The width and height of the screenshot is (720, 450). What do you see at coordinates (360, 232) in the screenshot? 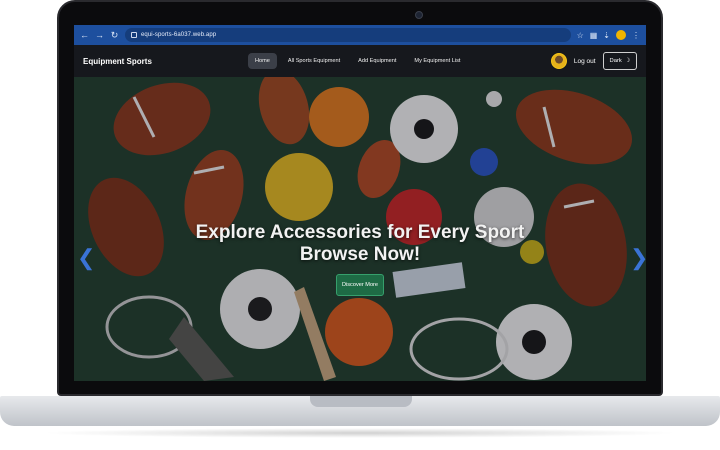
I see `hero-title-line-1: Explore Accessories for Every Sport` at bounding box center [360, 232].